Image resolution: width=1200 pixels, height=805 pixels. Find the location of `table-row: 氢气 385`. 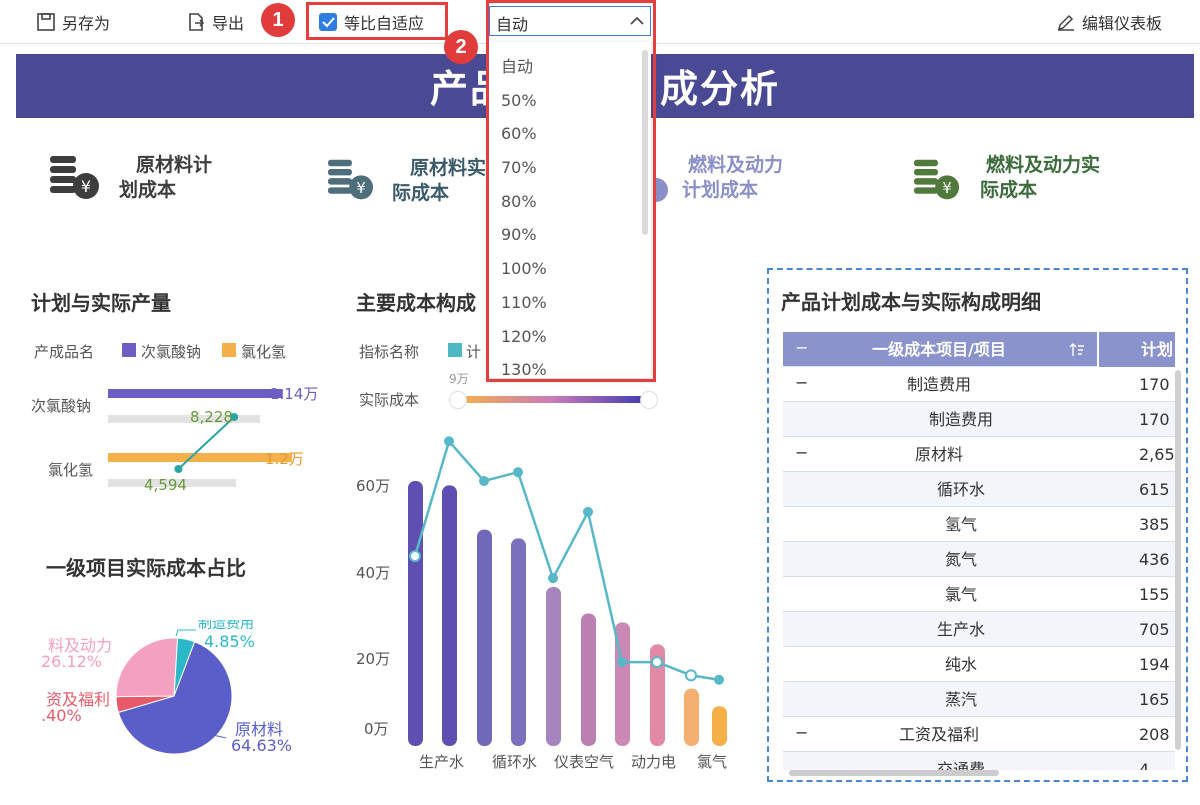

table-row: 氢气 385 is located at coordinates (979, 524).